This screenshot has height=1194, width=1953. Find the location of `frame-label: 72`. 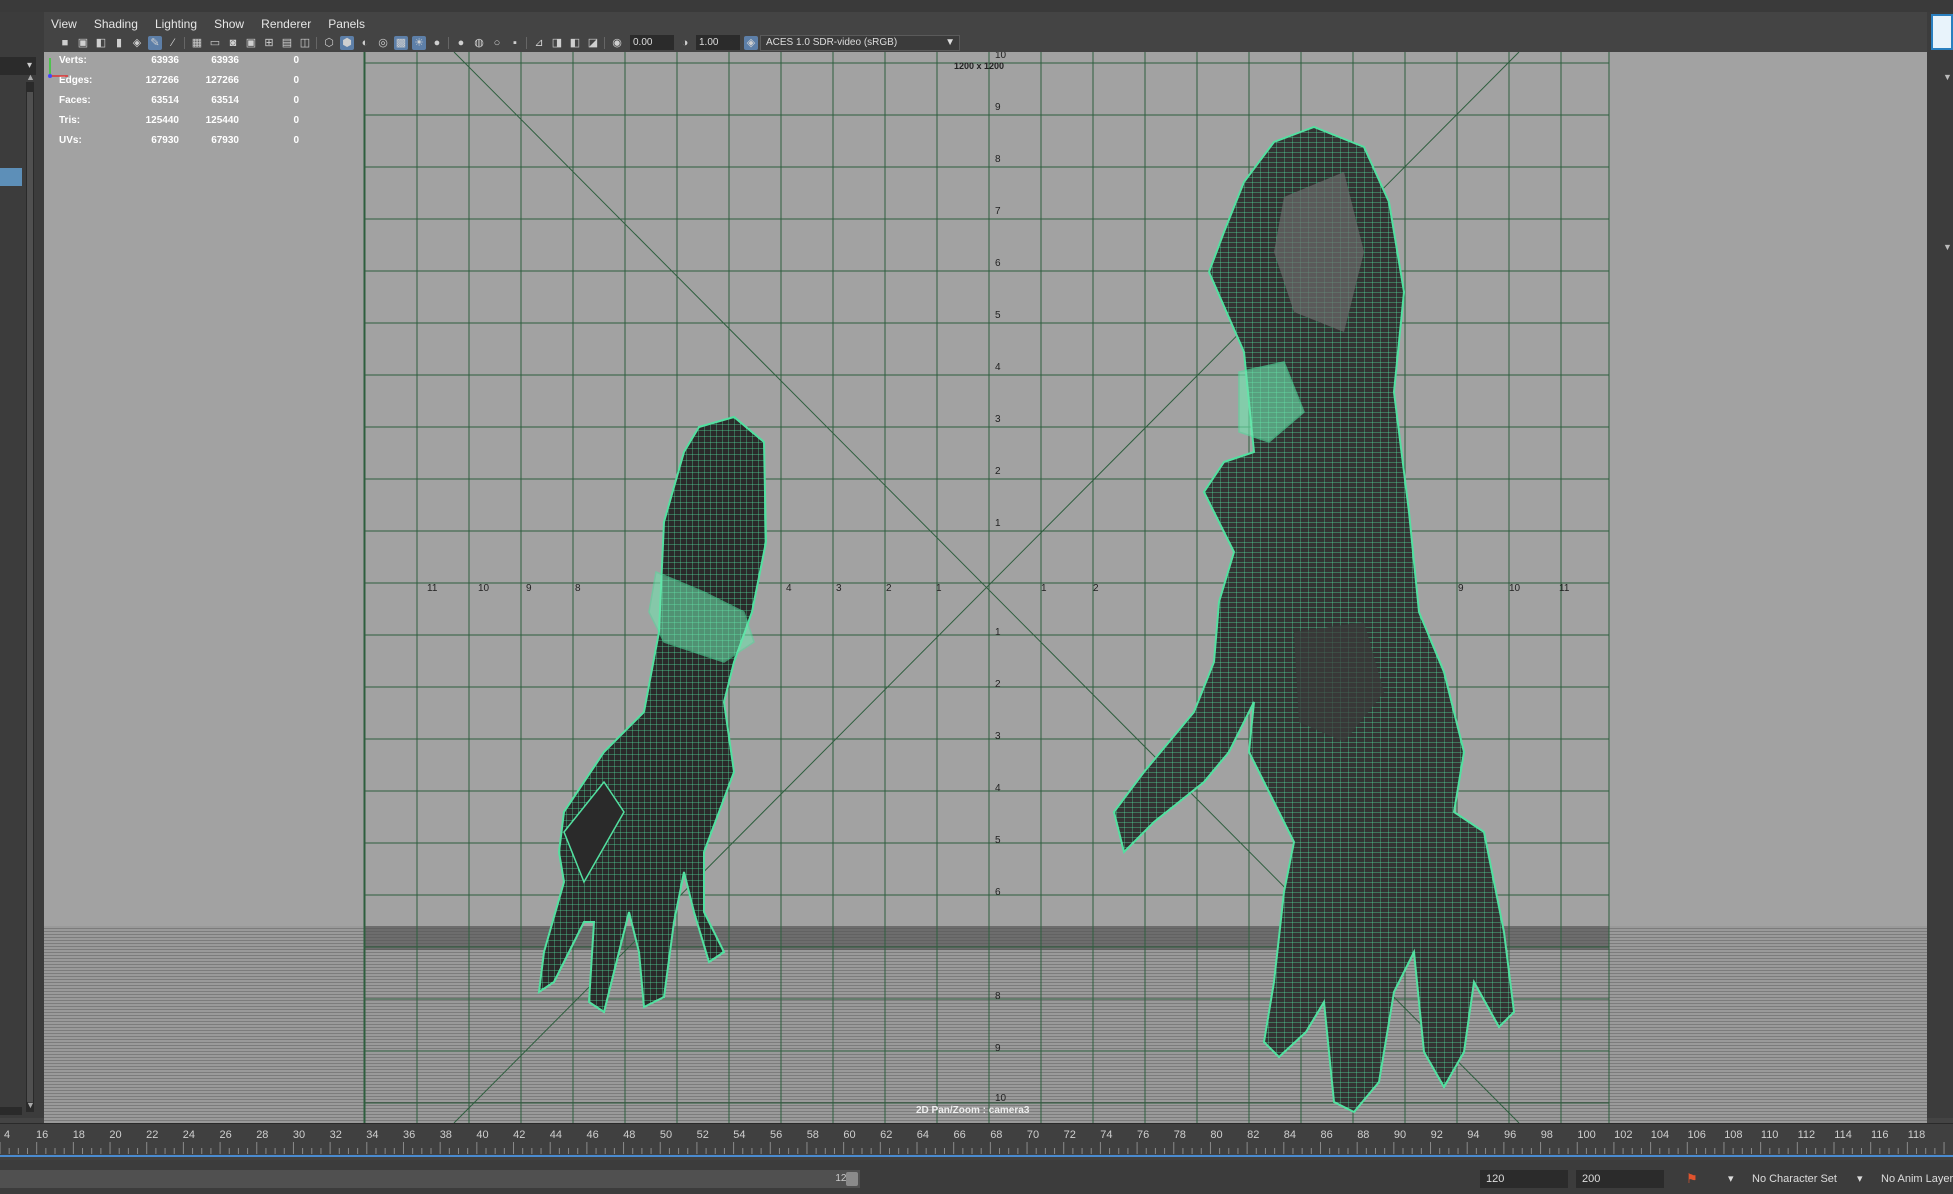

frame-label: 72 is located at coordinates (1070, 1135).